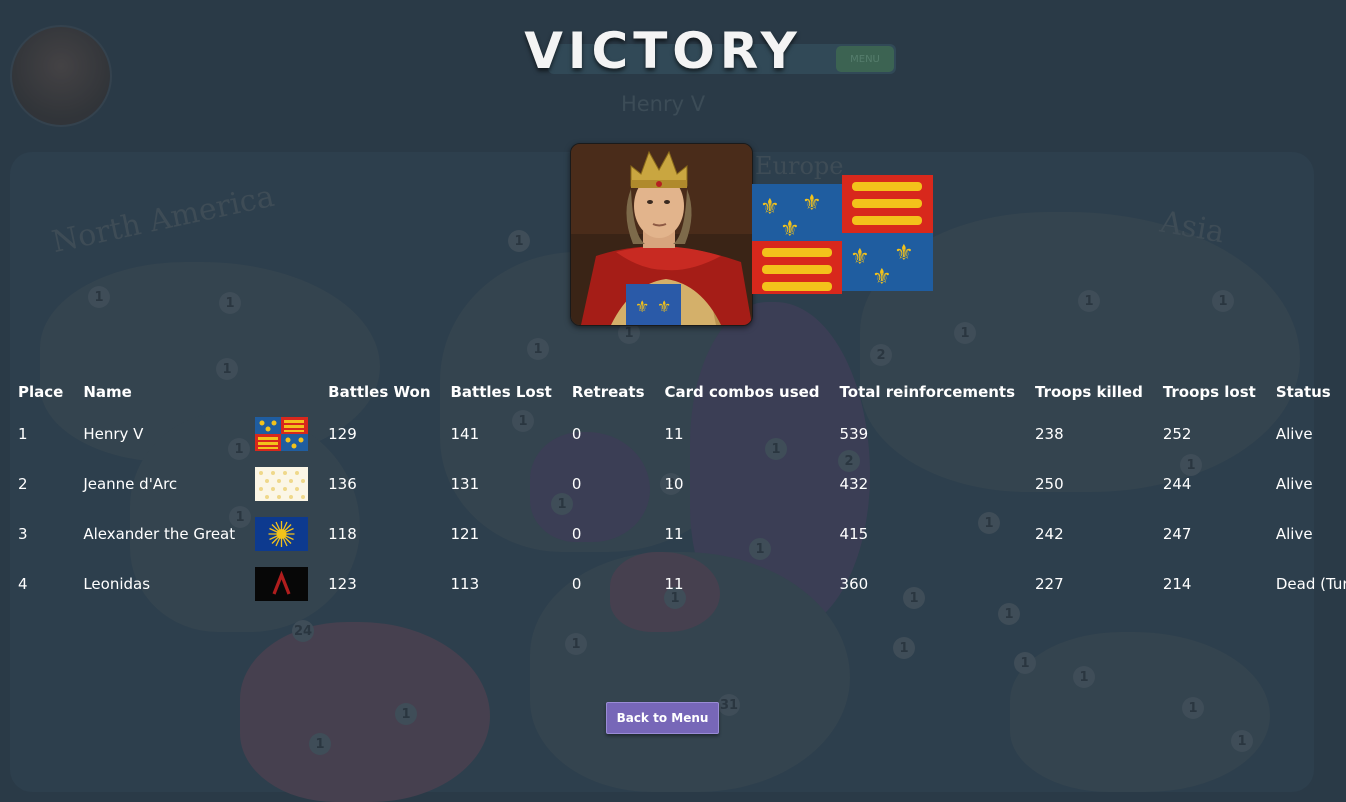 This screenshot has width=1346, height=802. I want to click on header-place: Place, so click(41, 392).